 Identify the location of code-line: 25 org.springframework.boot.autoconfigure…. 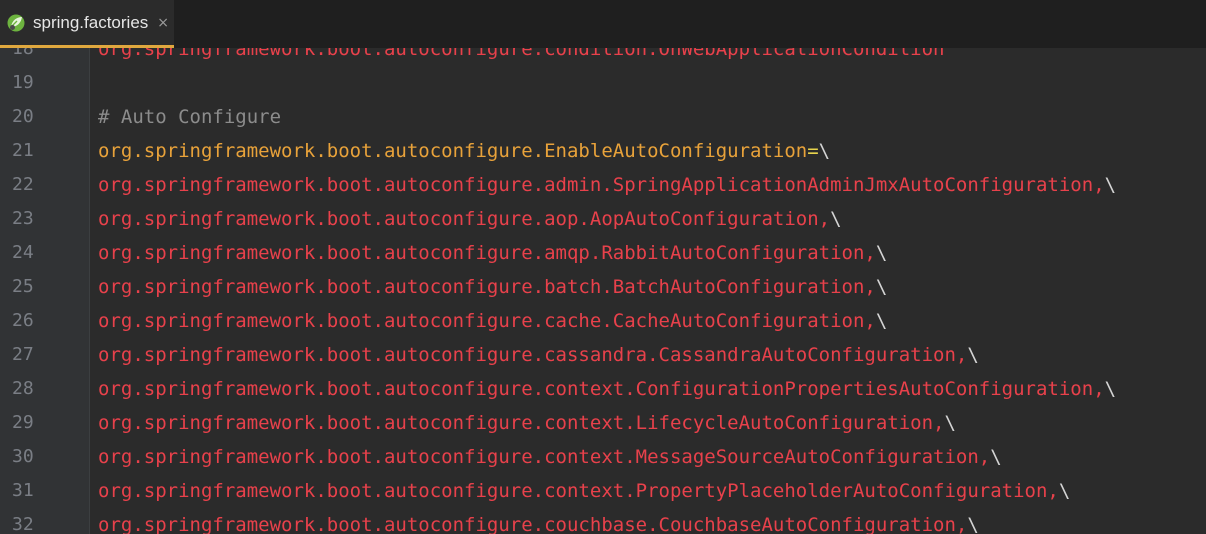
(603, 287).